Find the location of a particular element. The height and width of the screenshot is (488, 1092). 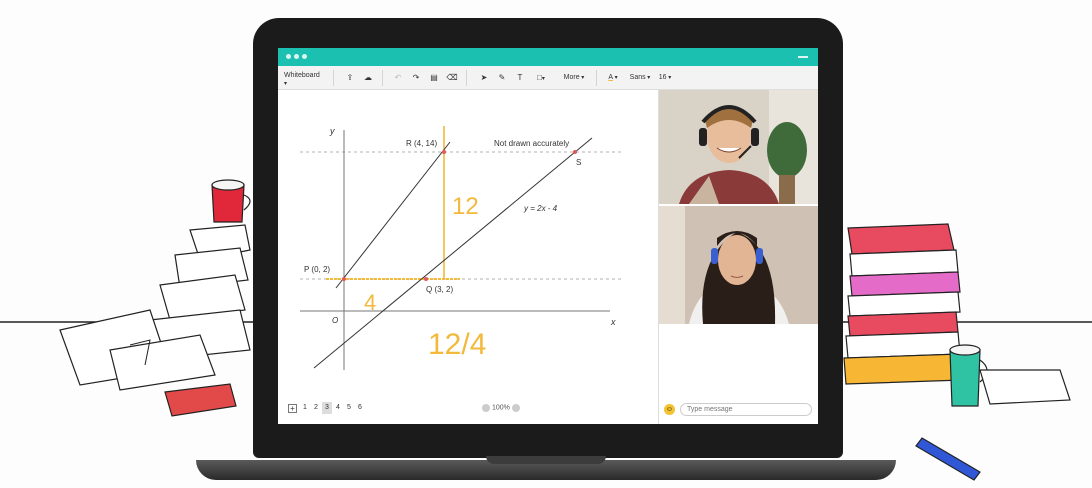

point-p-marker is located at coordinates (344, 279).